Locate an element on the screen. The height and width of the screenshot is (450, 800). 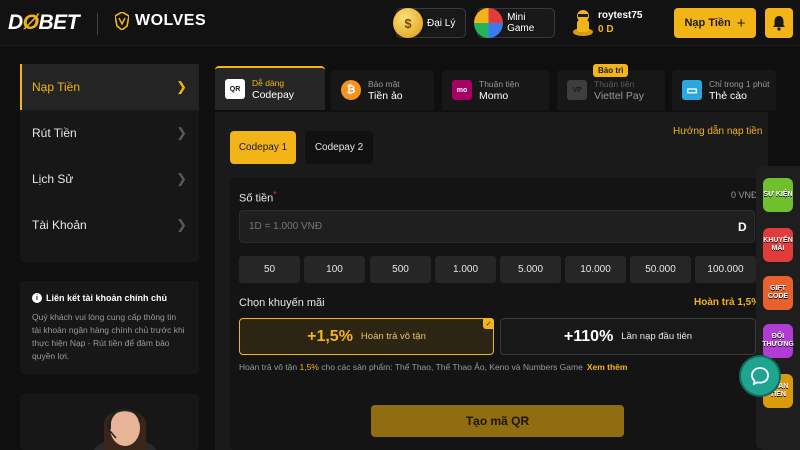
card-icon: ▭ is located at coordinates (692, 90).